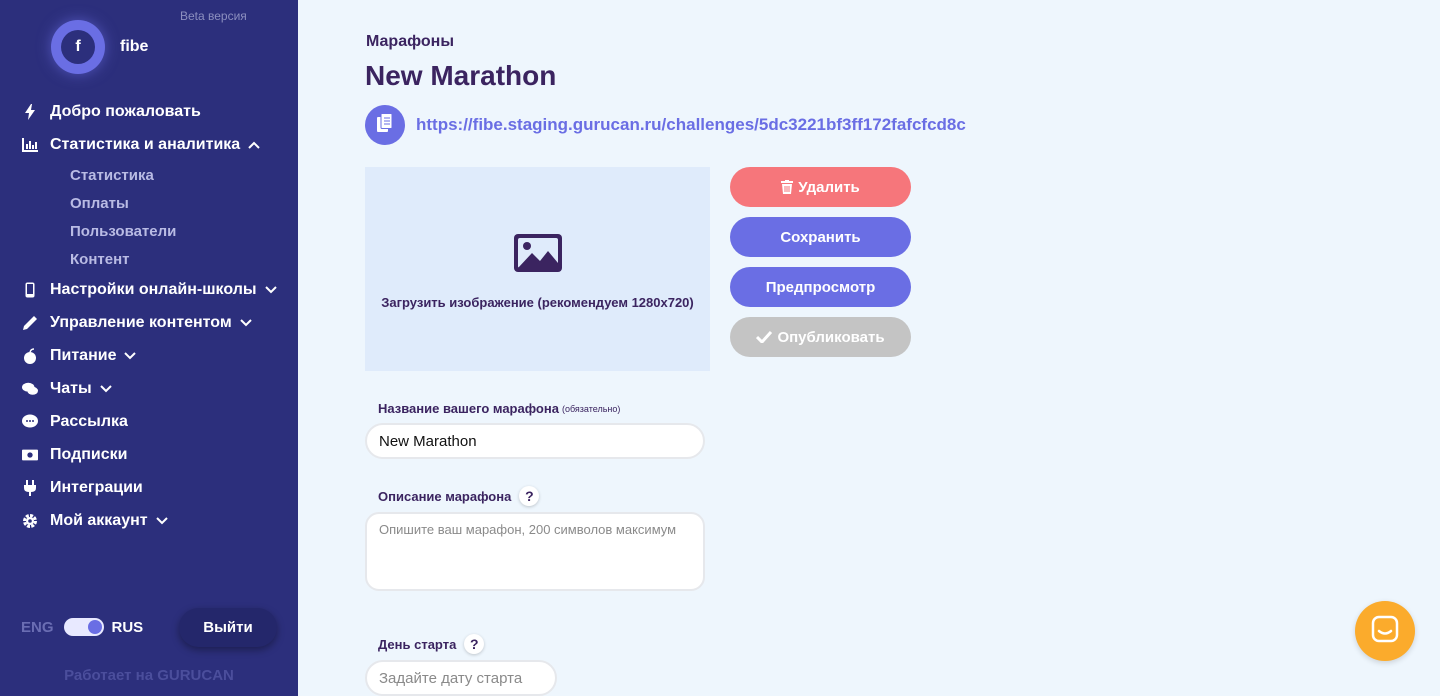 The image size is (1440, 696). Describe the element at coordinates (30, 389) in the screenshot. I see `chats-icon` at that location.